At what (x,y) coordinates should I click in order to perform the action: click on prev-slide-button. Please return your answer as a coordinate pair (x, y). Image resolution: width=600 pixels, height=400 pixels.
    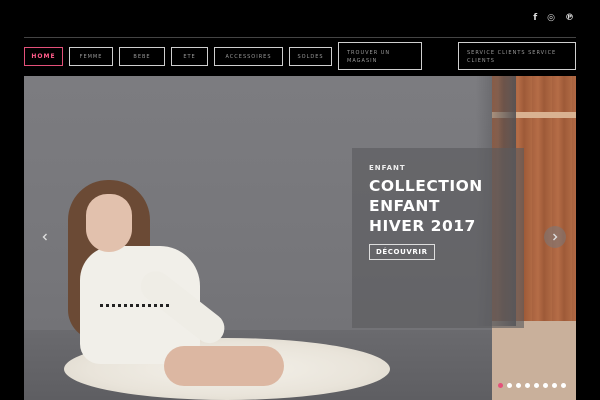
    Looking at the image, I should click on (45, 237).